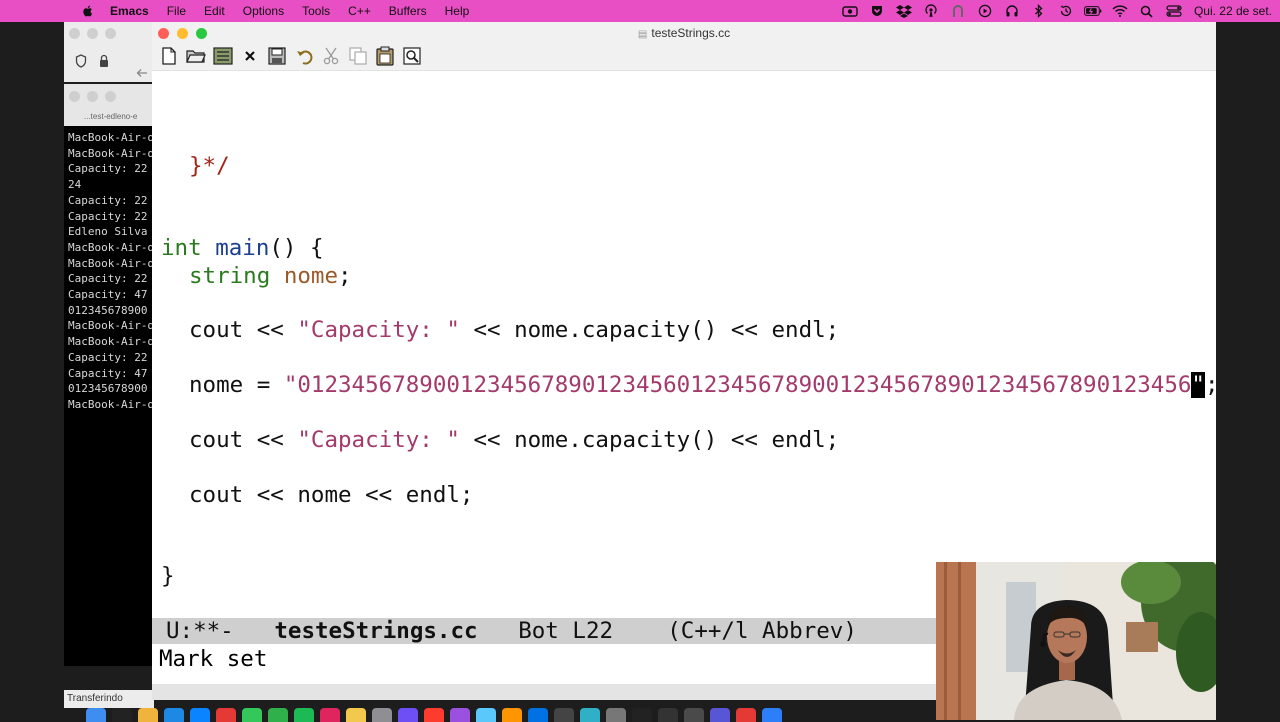  What do you see at coordinates (375, 631) in the screenshot?
I see `modeline-buffer-name: testeStrings.cc` at bounding box center [375, 631].